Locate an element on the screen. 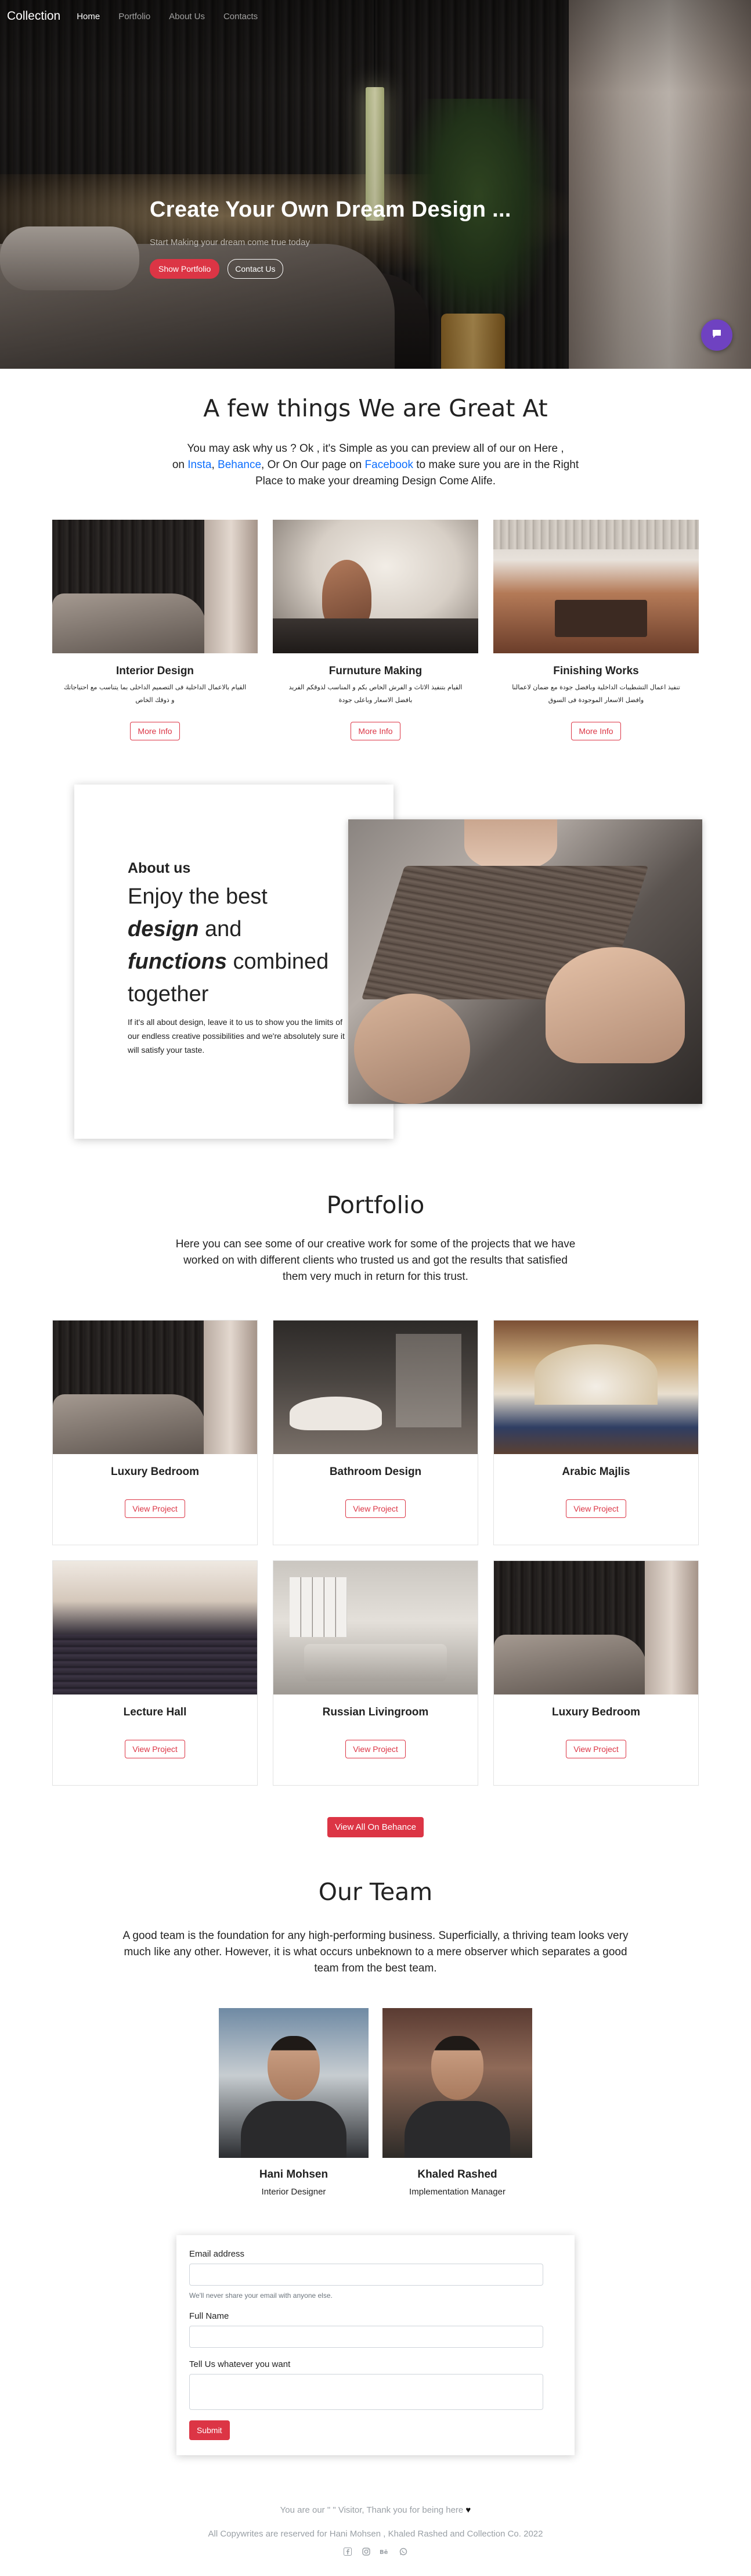 This screenshot has width=751, height=2576. behance-link: Behance is located at coordinates (239, 465).